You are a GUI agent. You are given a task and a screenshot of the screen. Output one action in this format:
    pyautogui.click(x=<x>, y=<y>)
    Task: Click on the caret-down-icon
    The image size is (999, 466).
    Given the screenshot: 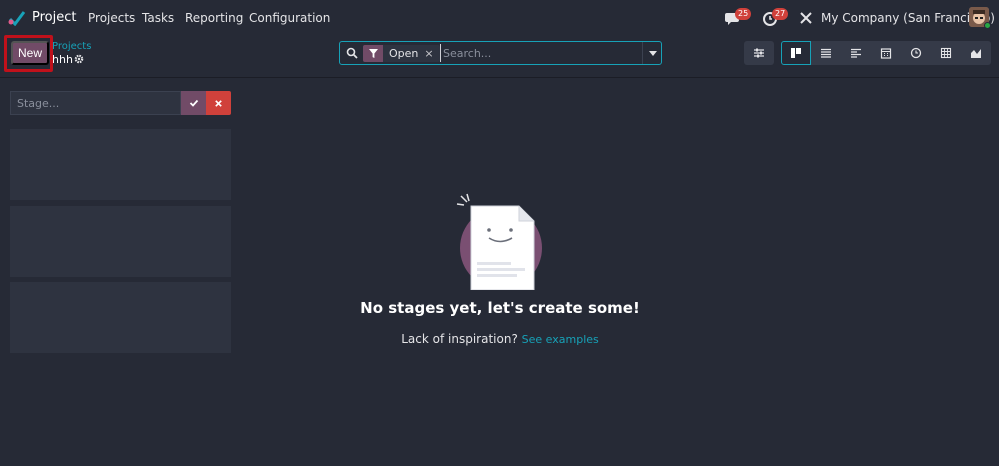 What is the action you would take?
    pyautogui.click(x=652, y=53)
    